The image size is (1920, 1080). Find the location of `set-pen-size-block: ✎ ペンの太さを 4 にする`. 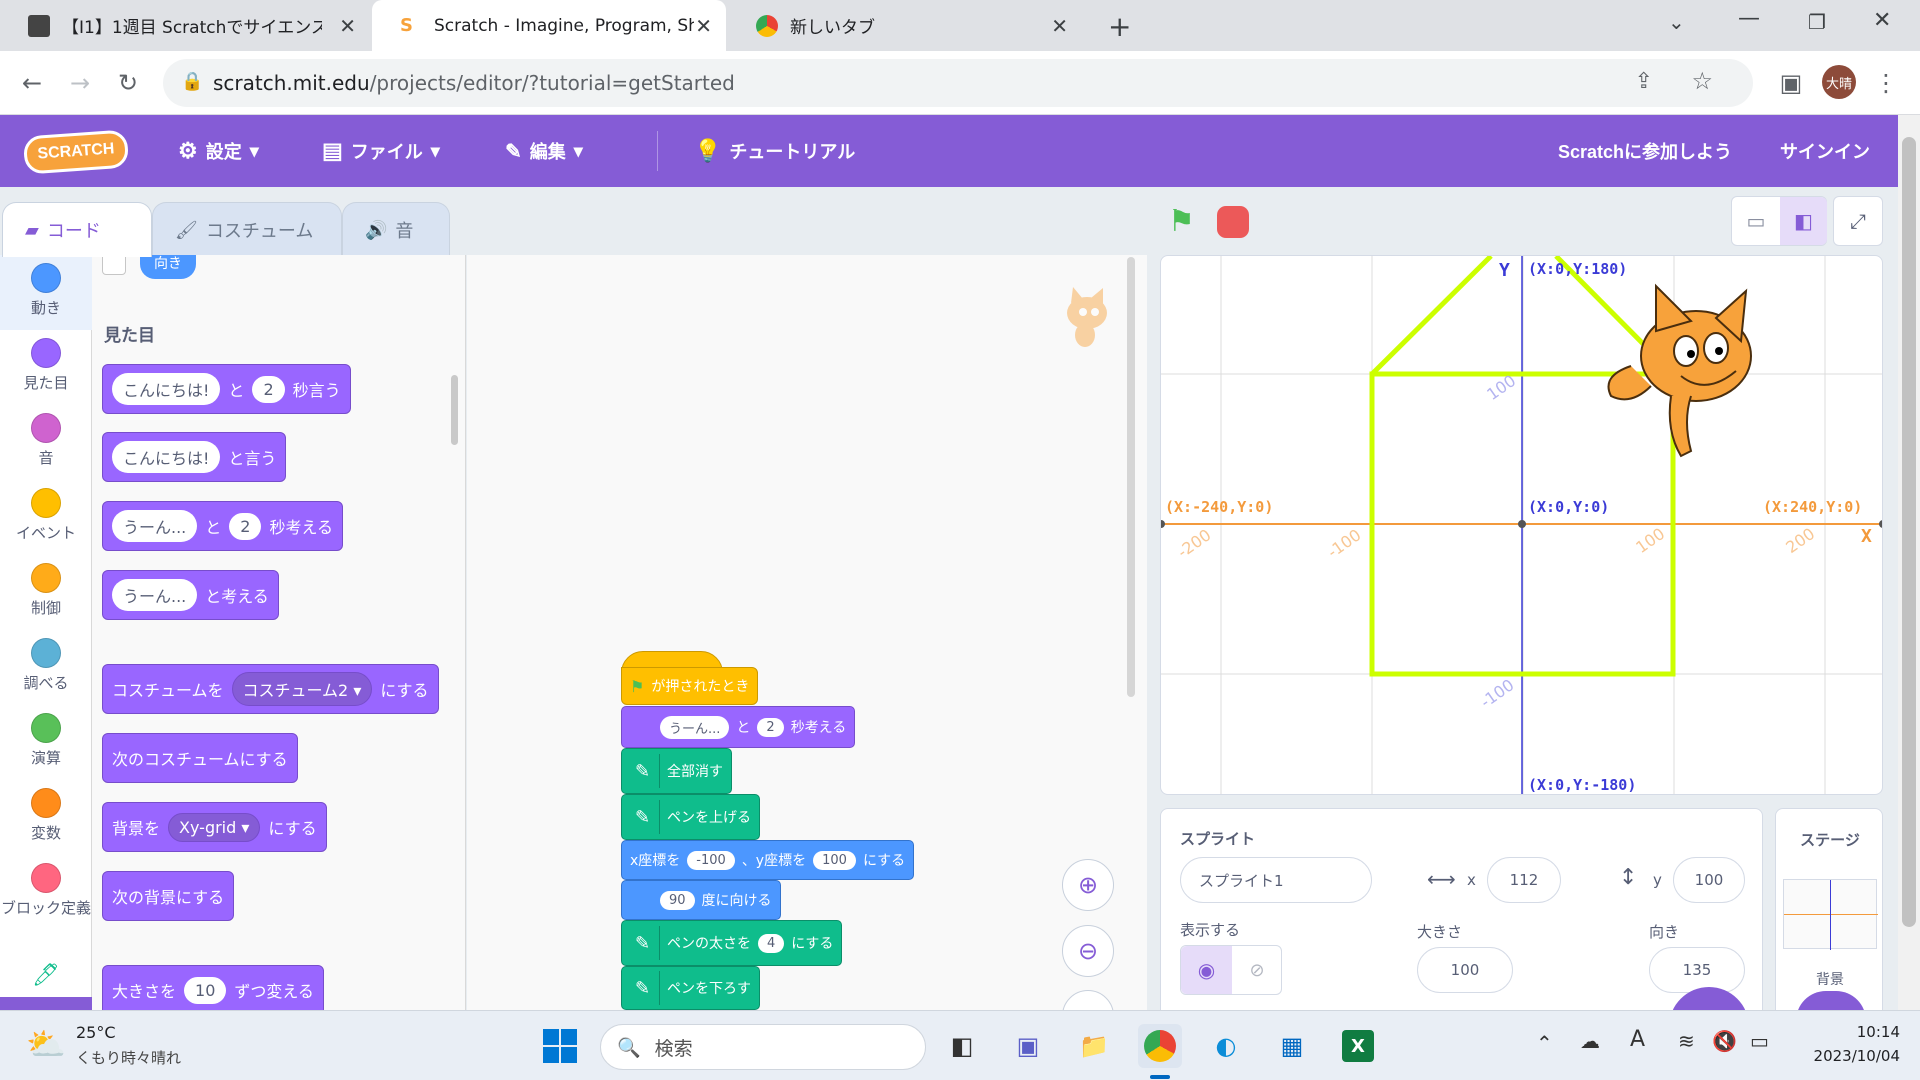

set-pen-size-block: ✎ ペンの太さを 4 にする is located at coordinates (732, 943).